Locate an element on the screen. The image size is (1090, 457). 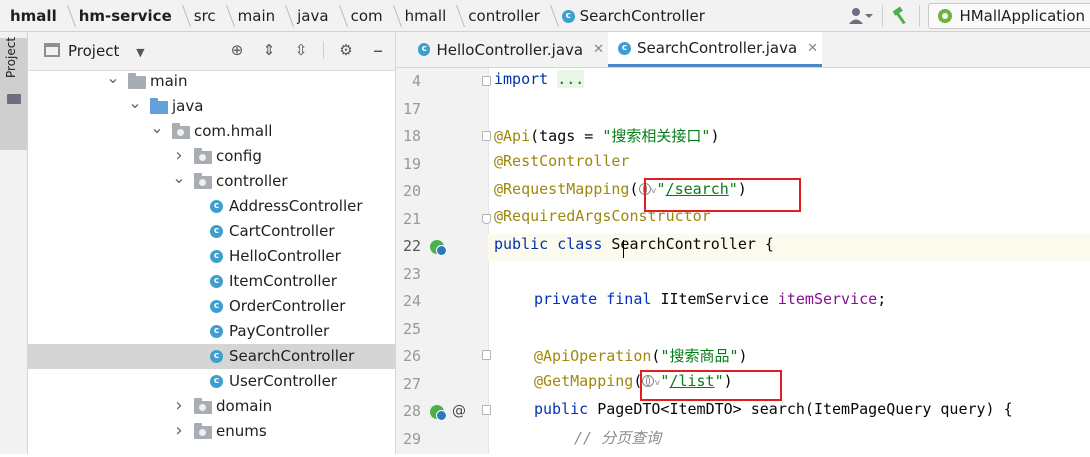
tree-item: ⌄ main is located at coordinates (211, 81).